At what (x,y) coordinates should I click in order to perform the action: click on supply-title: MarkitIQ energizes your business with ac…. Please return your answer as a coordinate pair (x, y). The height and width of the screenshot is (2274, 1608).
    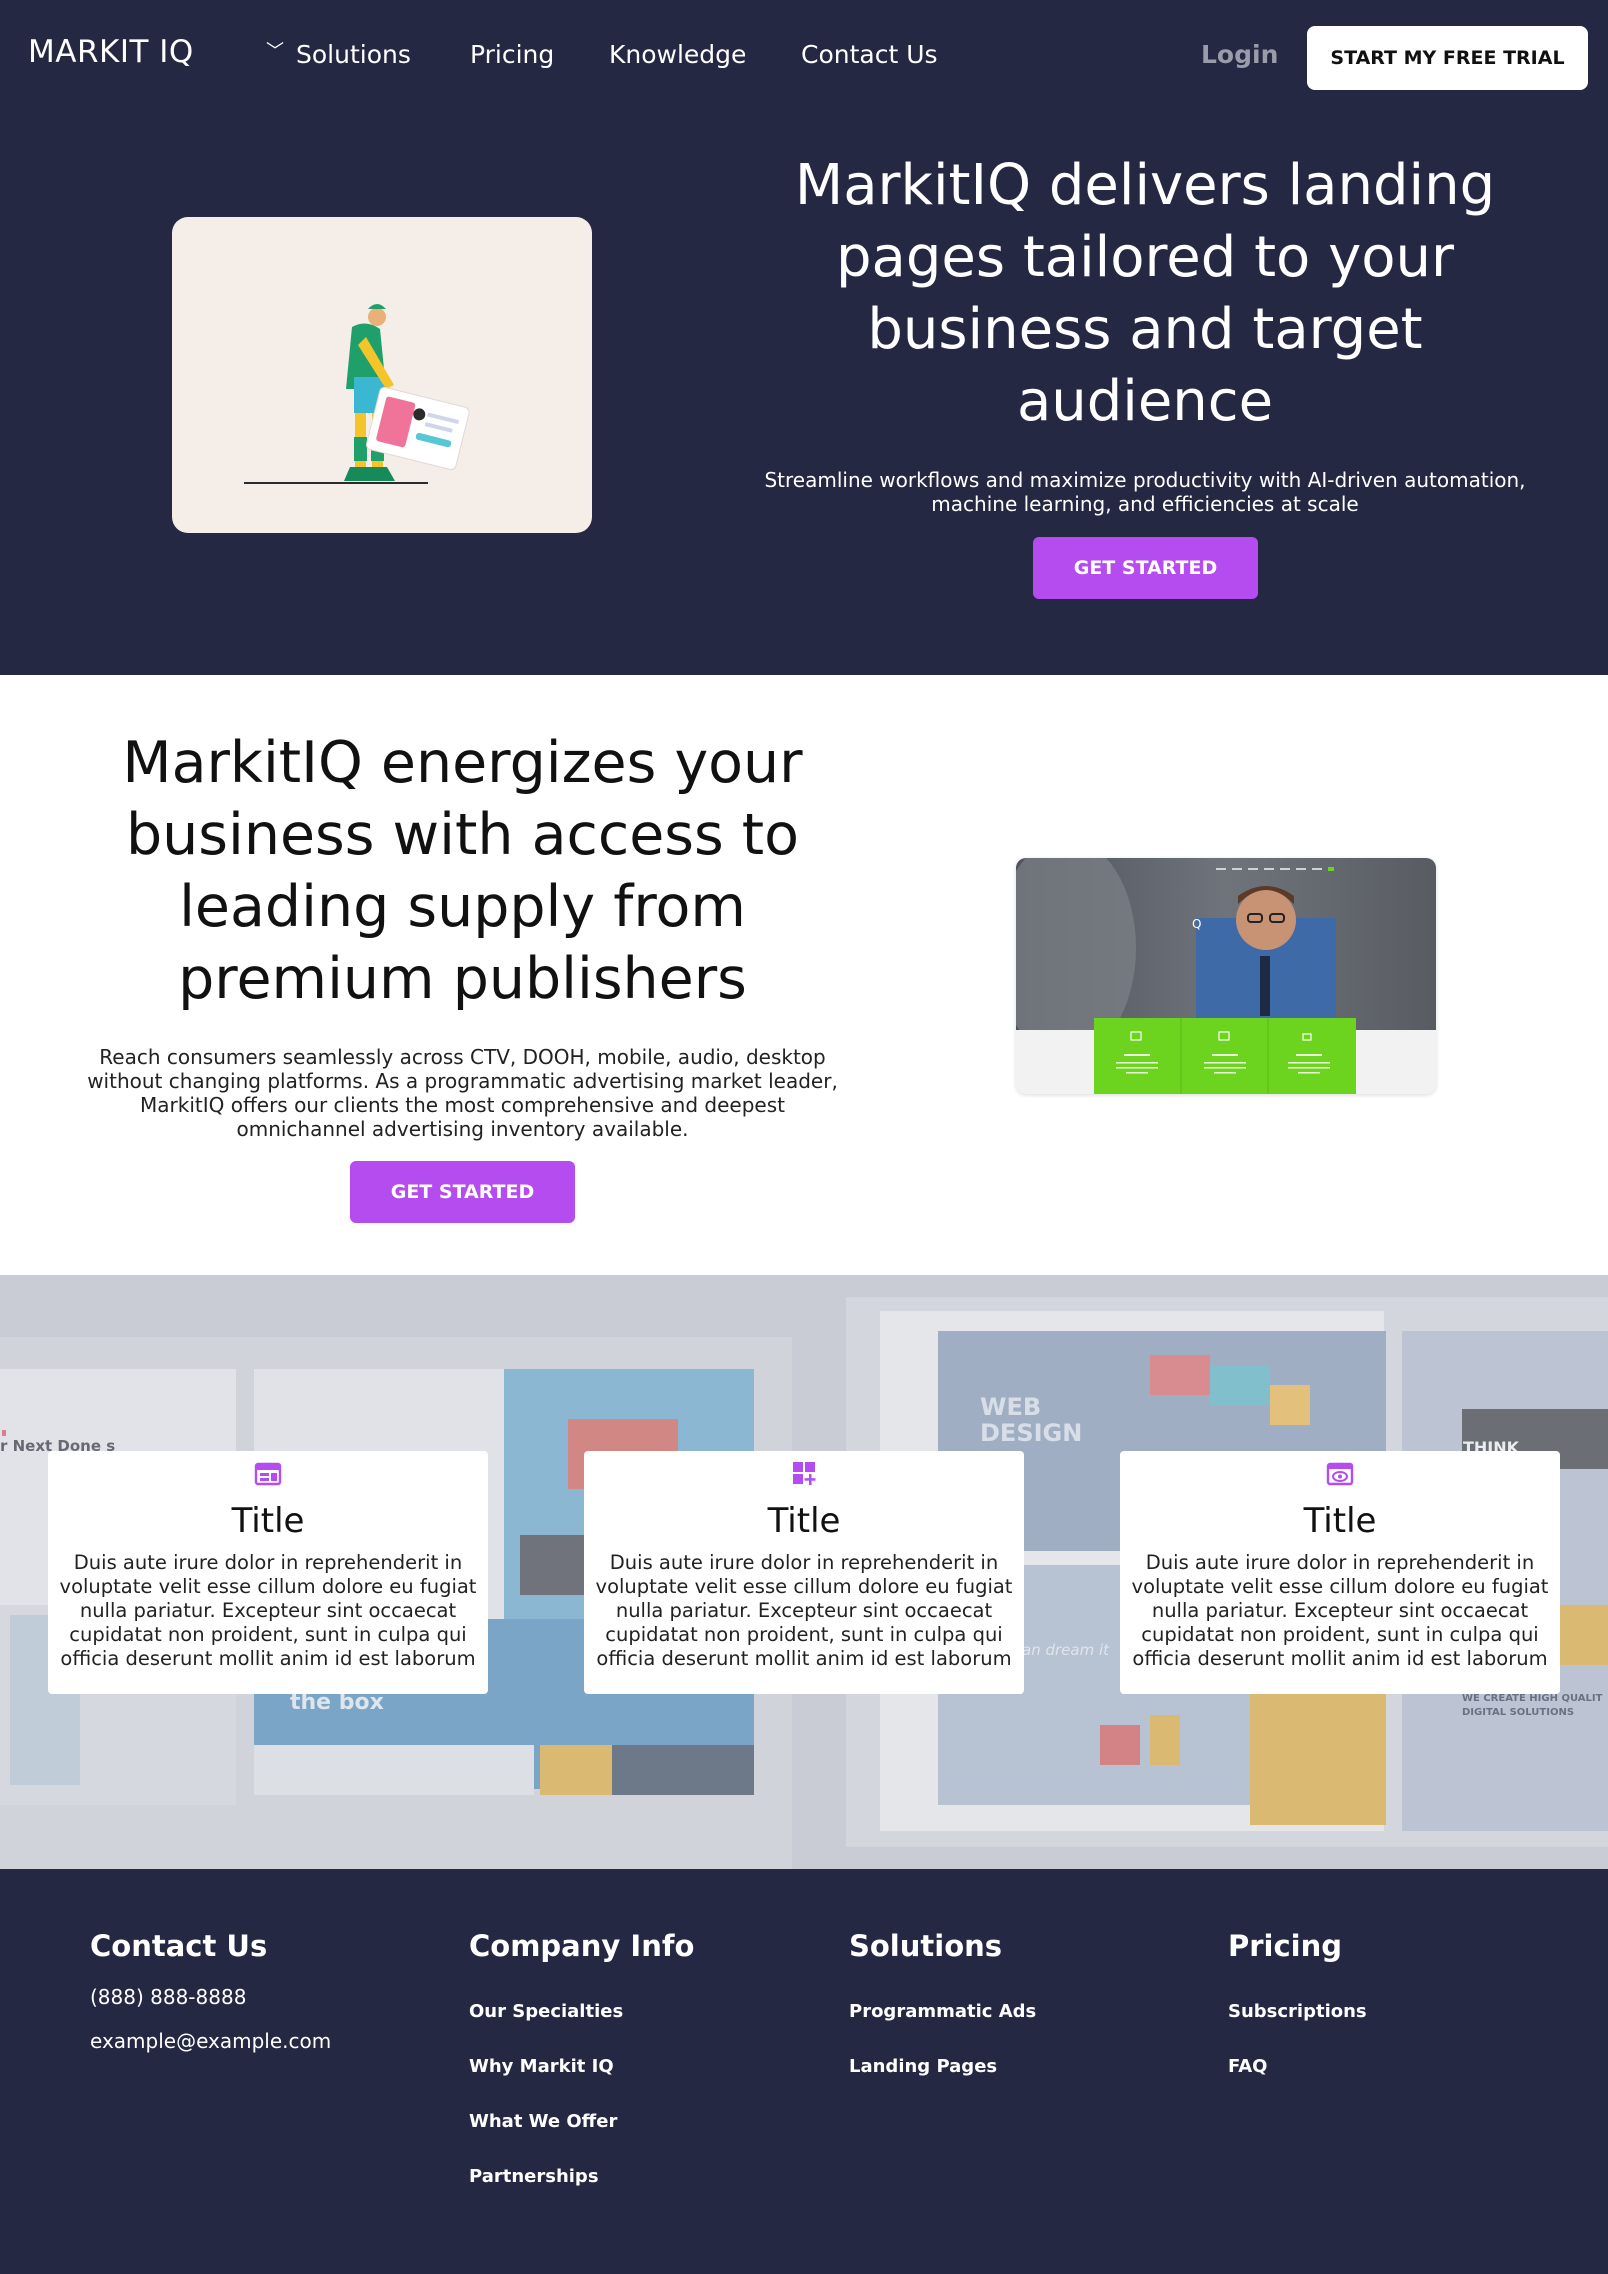
    Looking at the image, I should click on (462, 871).